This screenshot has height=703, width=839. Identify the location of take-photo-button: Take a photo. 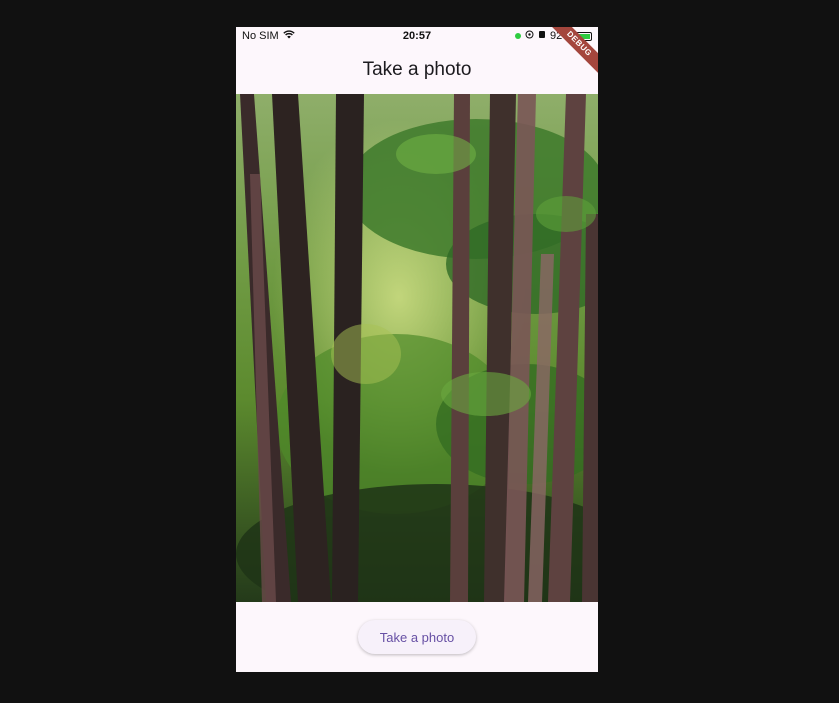
(417, 637).